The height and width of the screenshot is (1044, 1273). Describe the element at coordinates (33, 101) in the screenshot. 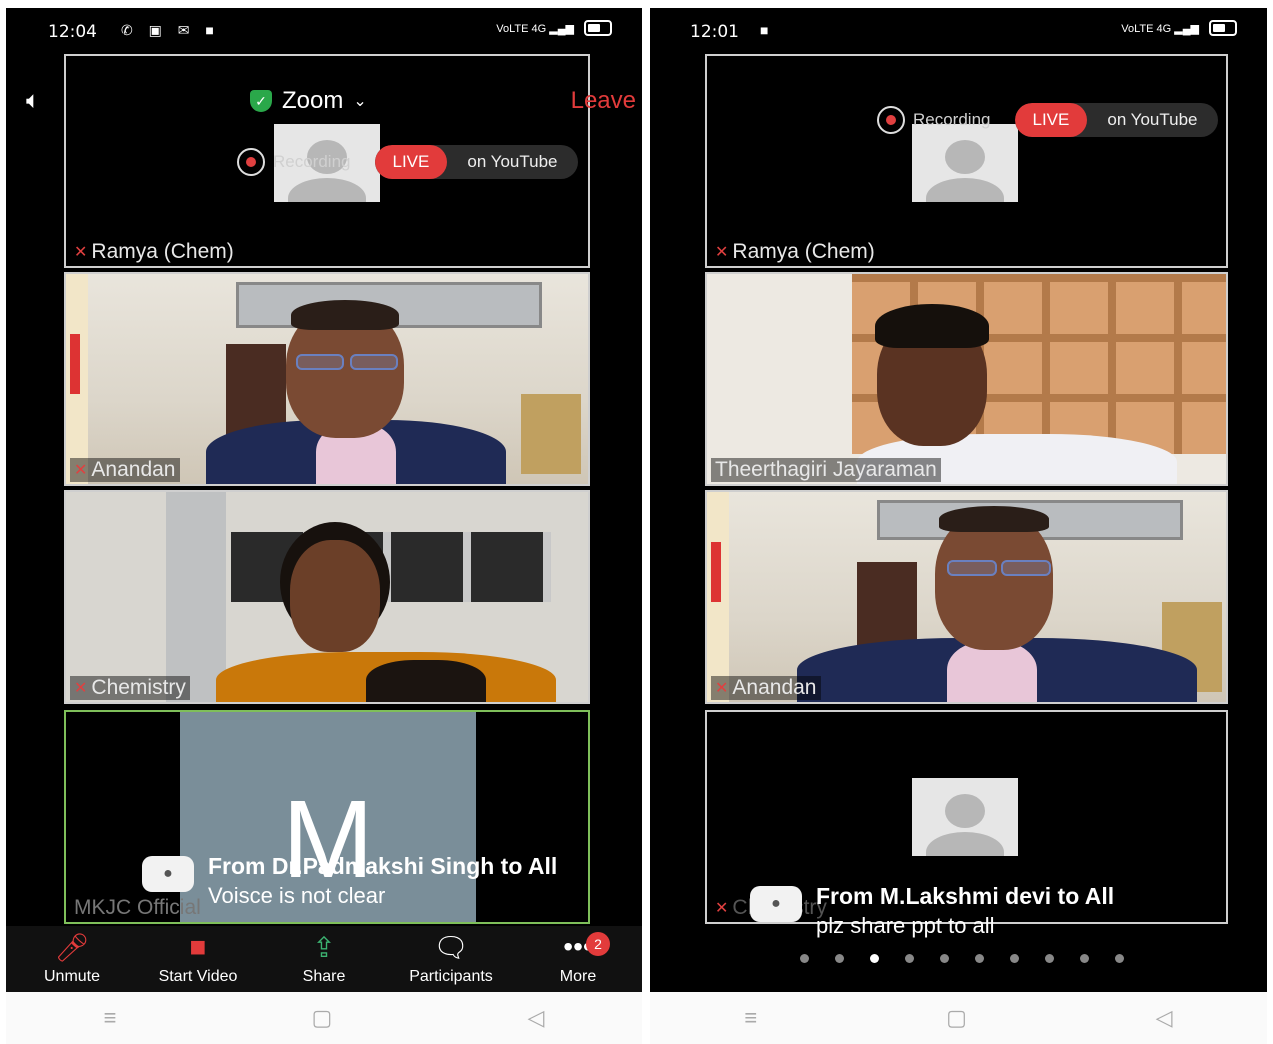

I see `speaker-icon: 🔈︎` at that location.